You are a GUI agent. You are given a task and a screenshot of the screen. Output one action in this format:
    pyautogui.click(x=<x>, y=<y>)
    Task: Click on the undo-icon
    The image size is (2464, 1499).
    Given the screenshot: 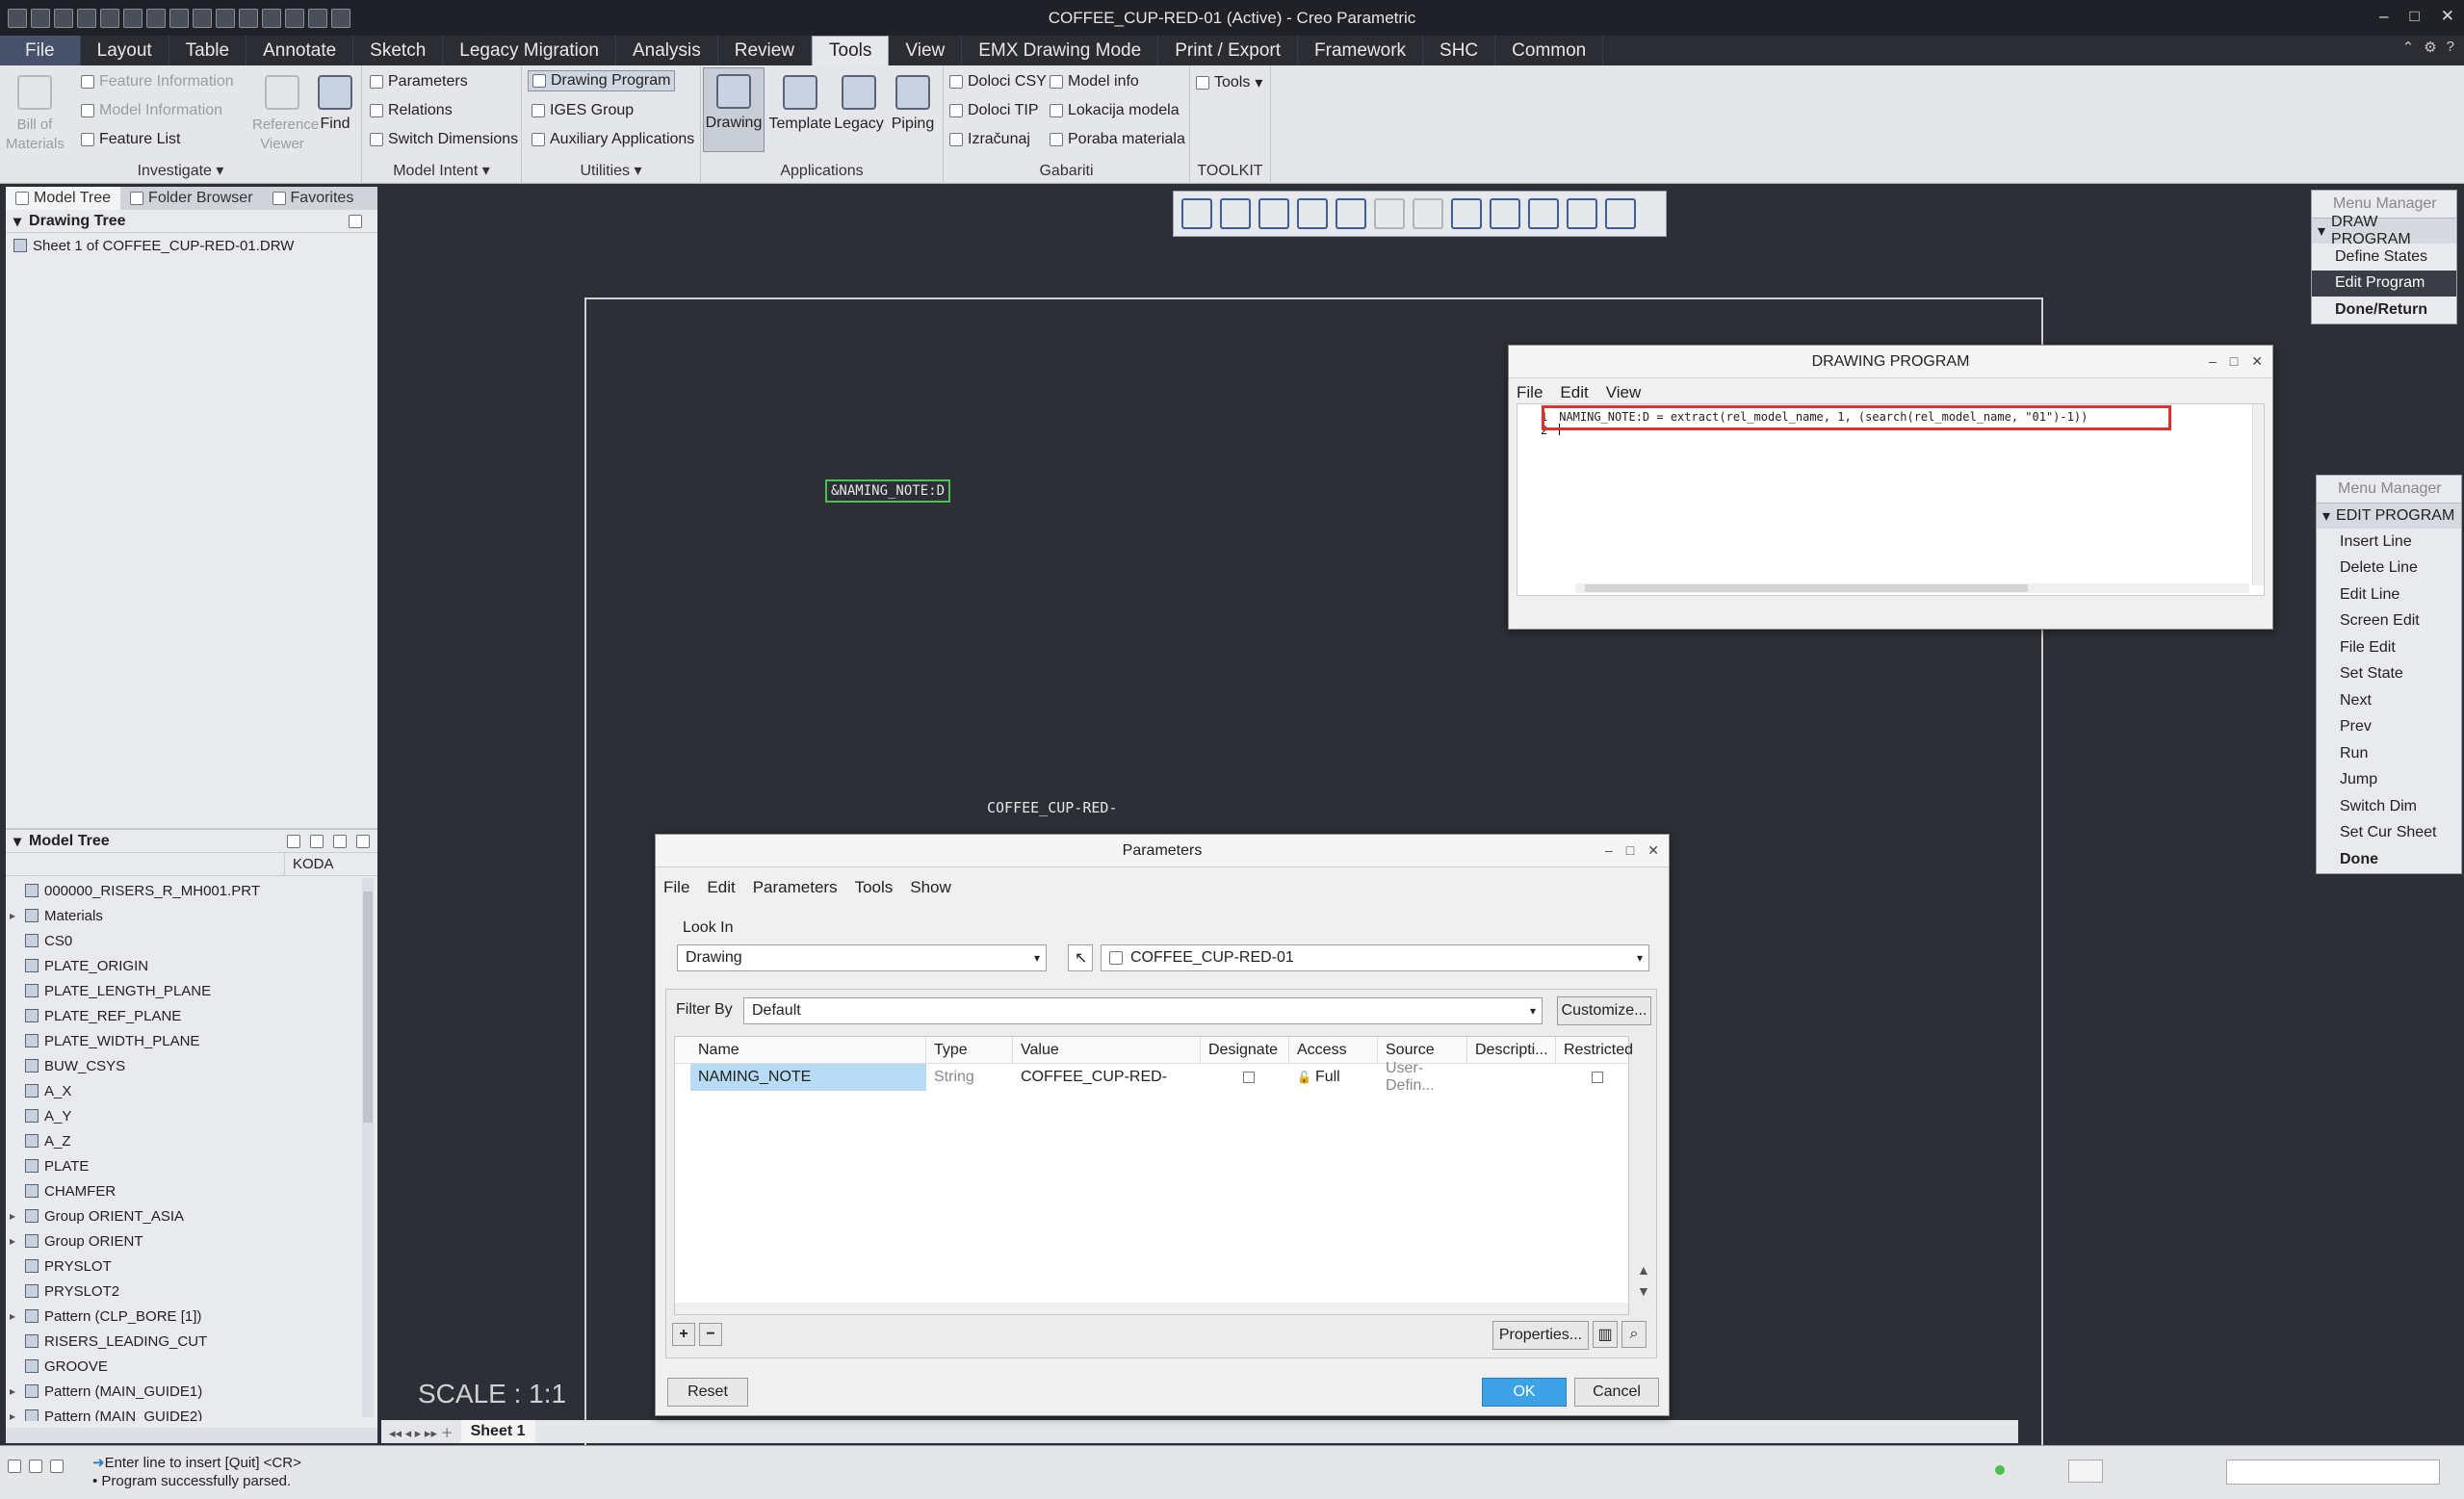 What is the action you would take?
    pyautogui.click(x=133, y=18)
    